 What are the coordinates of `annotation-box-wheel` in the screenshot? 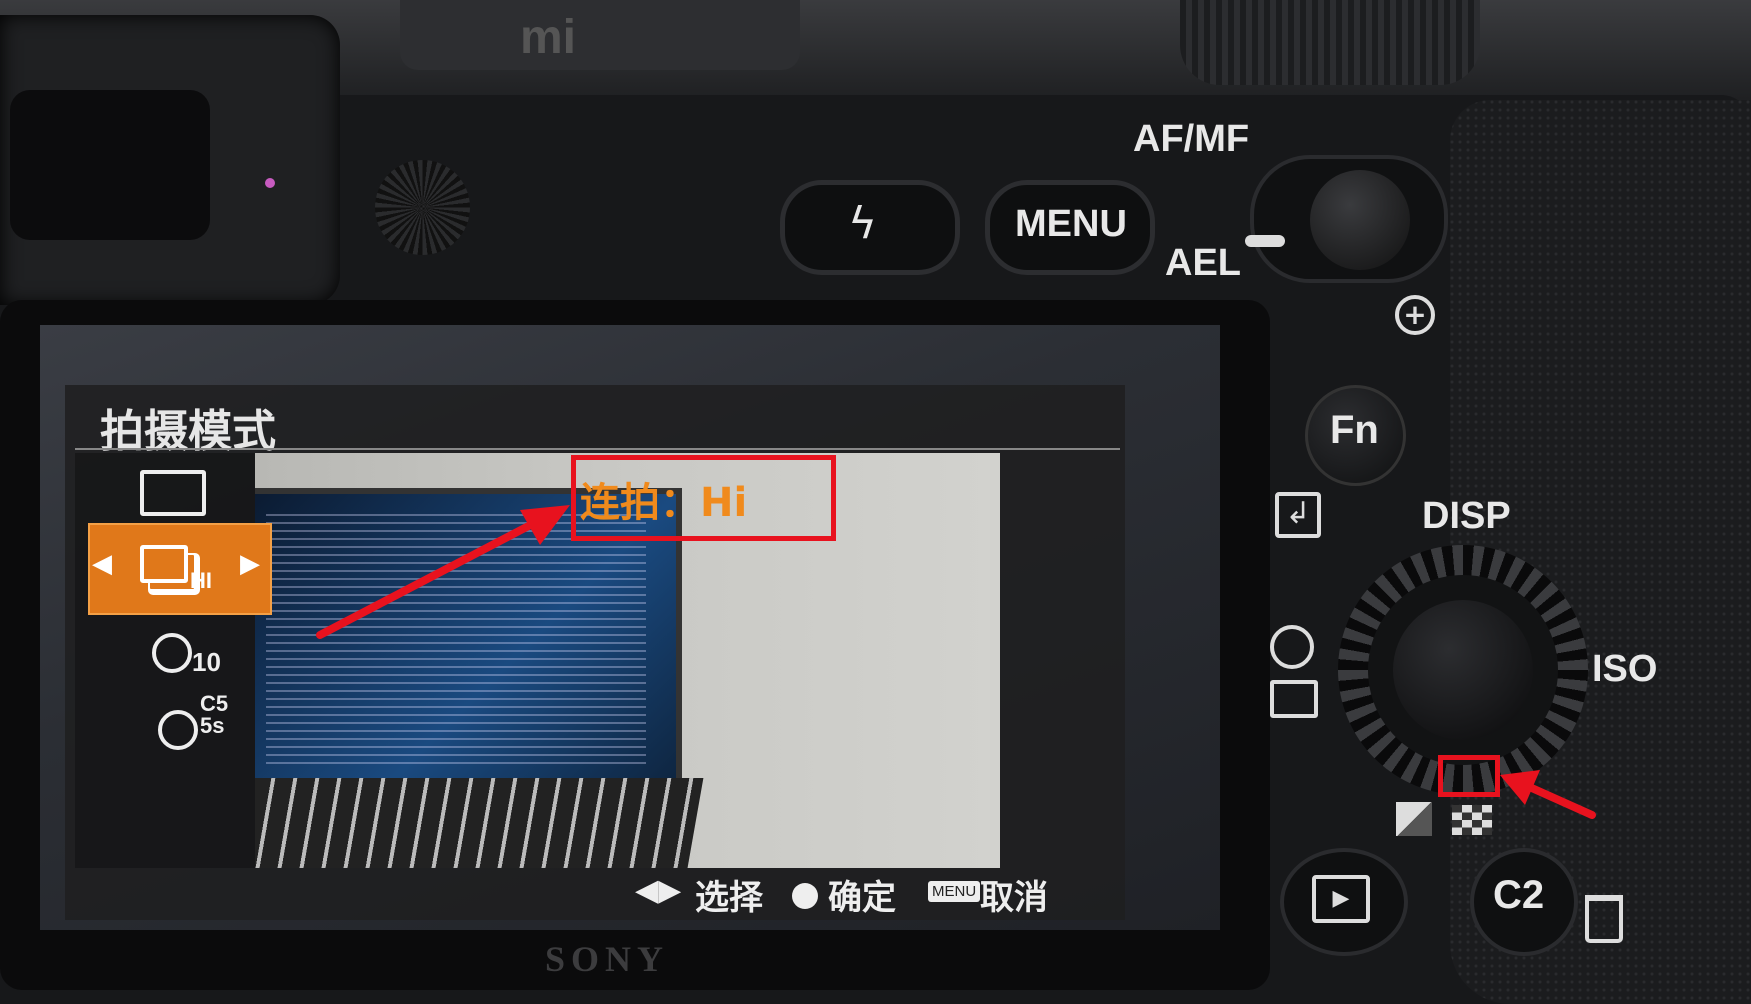 It's located at (1469, 776).